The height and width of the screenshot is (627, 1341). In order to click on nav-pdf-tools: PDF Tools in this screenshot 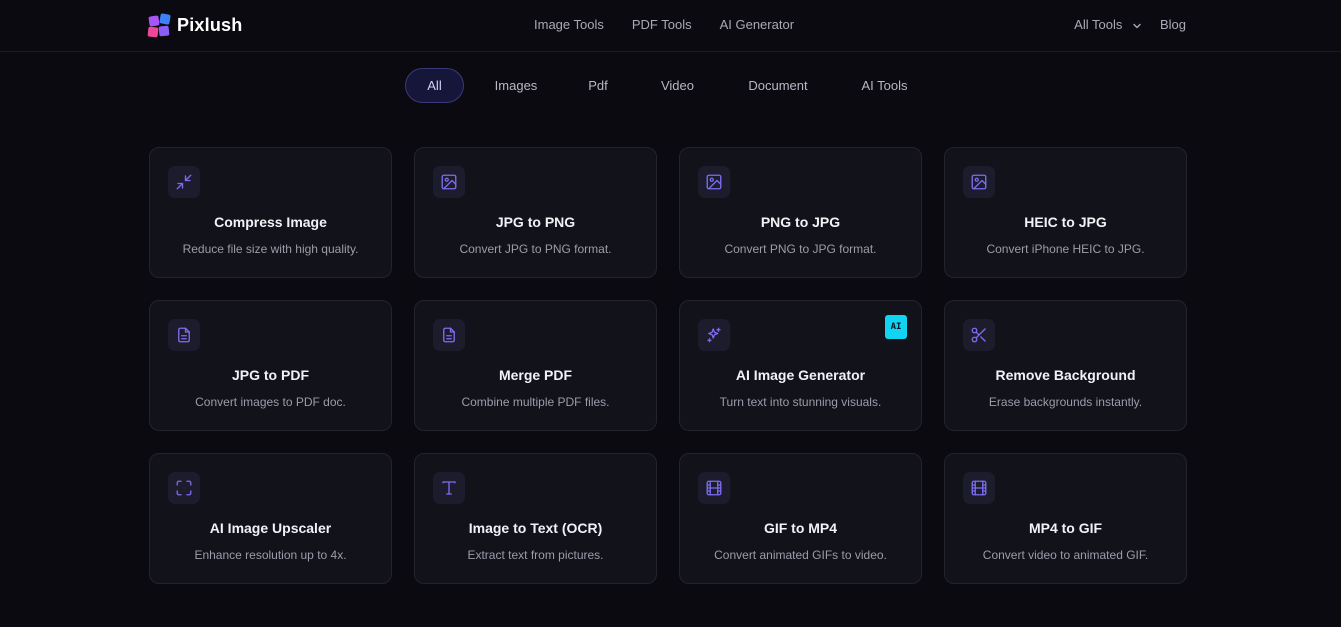, I will do `click(662, 24)`.